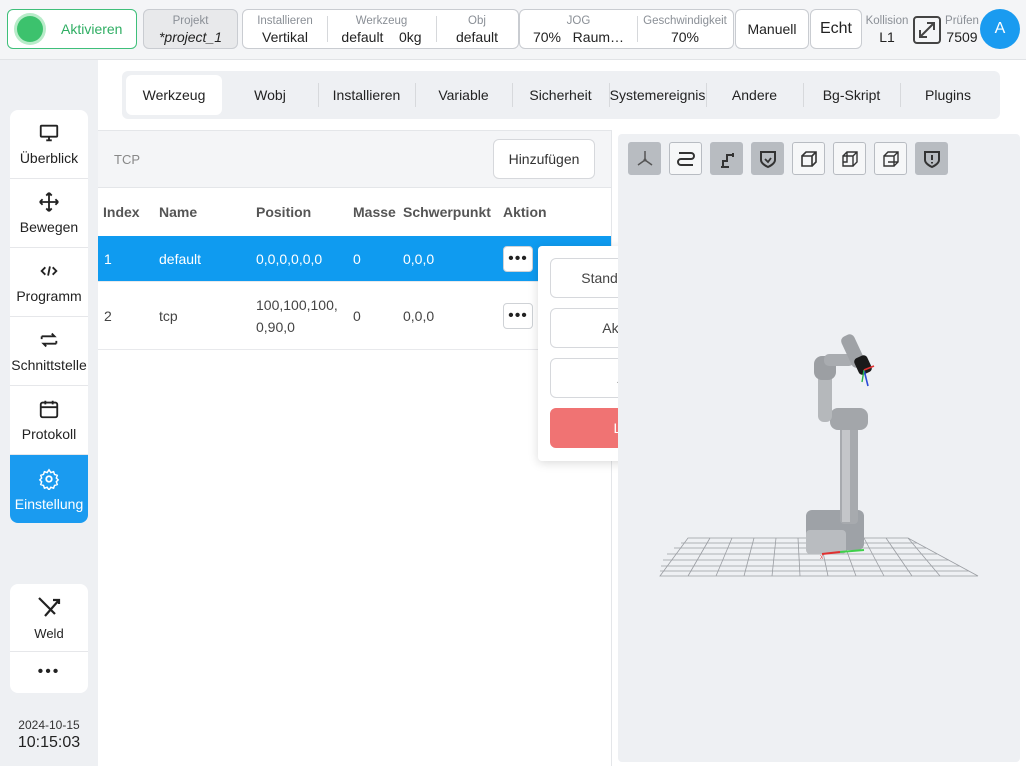  I want to click on sidebar-item-weld: Weld, so click(49, 618).